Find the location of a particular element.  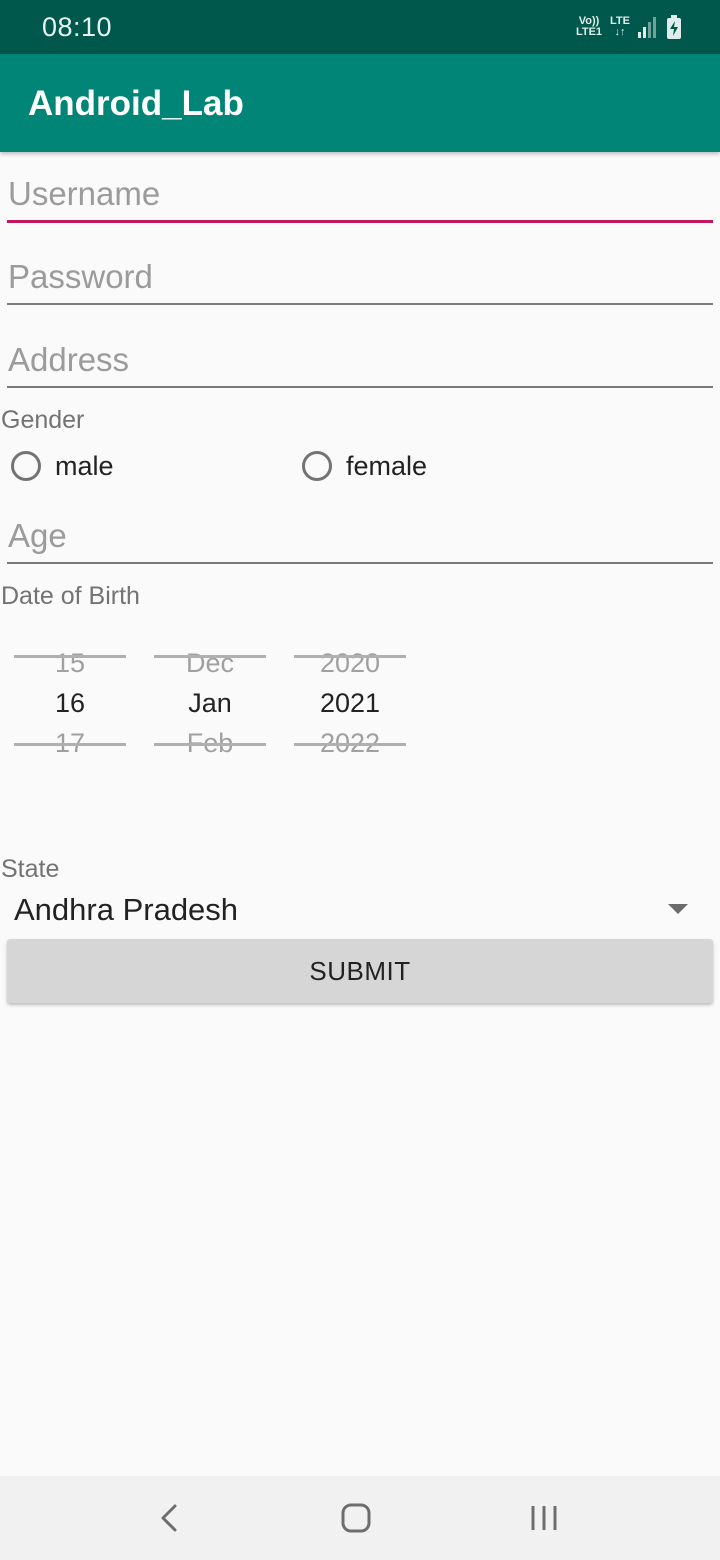

age-input is located at coordinates (360, 536).